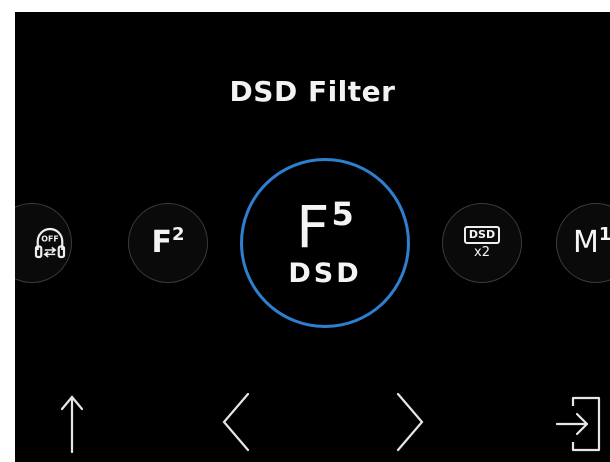 The image size is (610, 462). I want to click on filter-option-f5-dsd-selected: F5 DSD, so click(325, 243).